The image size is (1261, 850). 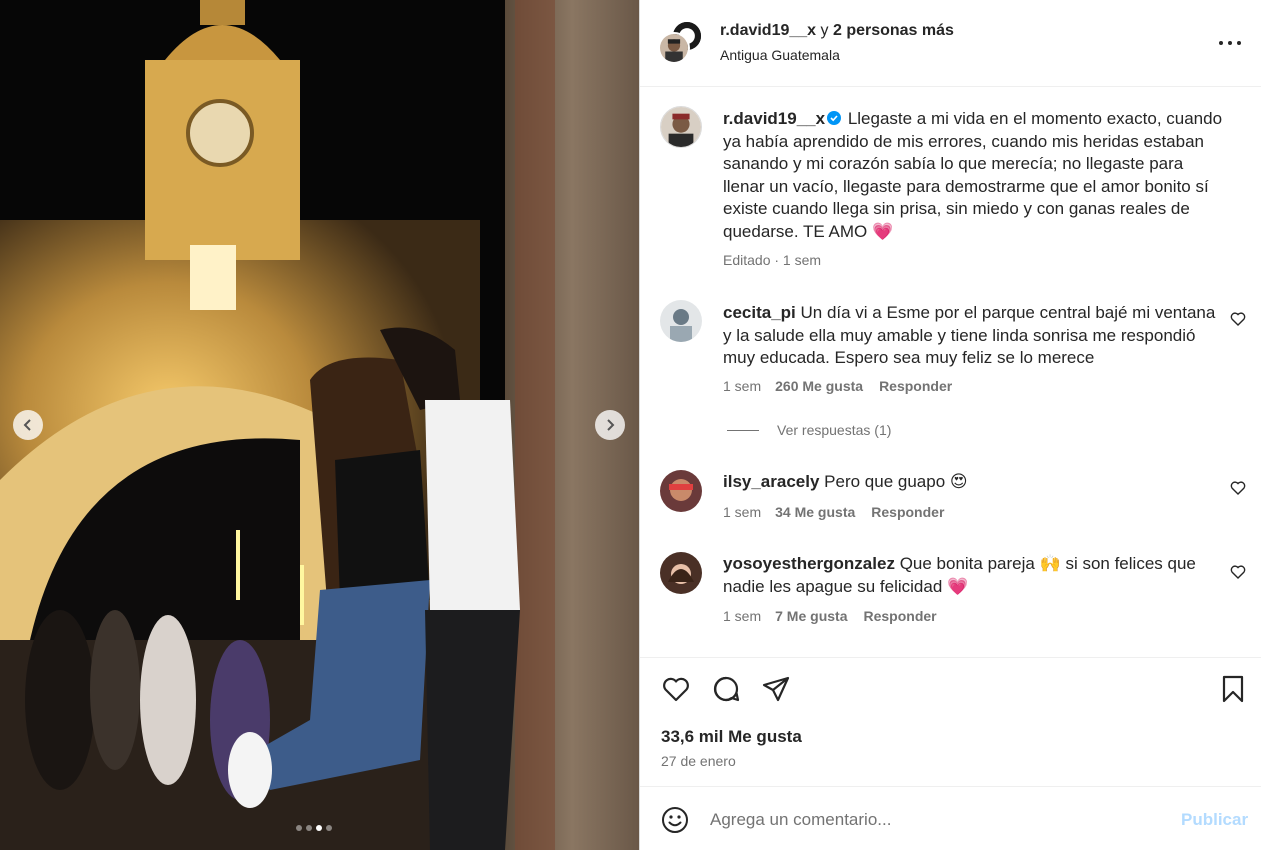 I want to click on caption-emoji: 💗, so click(x=883, y=231).